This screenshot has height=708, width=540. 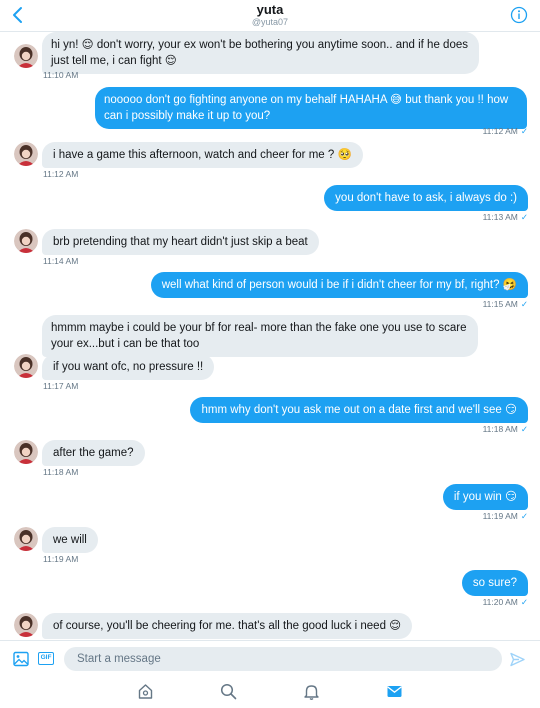 I want to click on search-icon, so click(x=228, y=691).